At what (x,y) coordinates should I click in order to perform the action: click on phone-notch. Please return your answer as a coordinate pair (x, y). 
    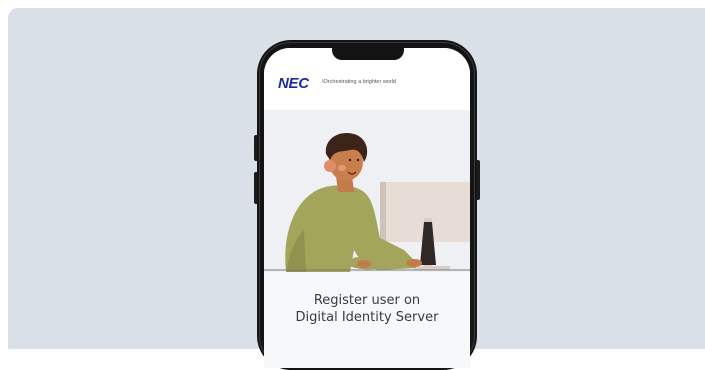
    Looking at the image, I should click on (368, 53).